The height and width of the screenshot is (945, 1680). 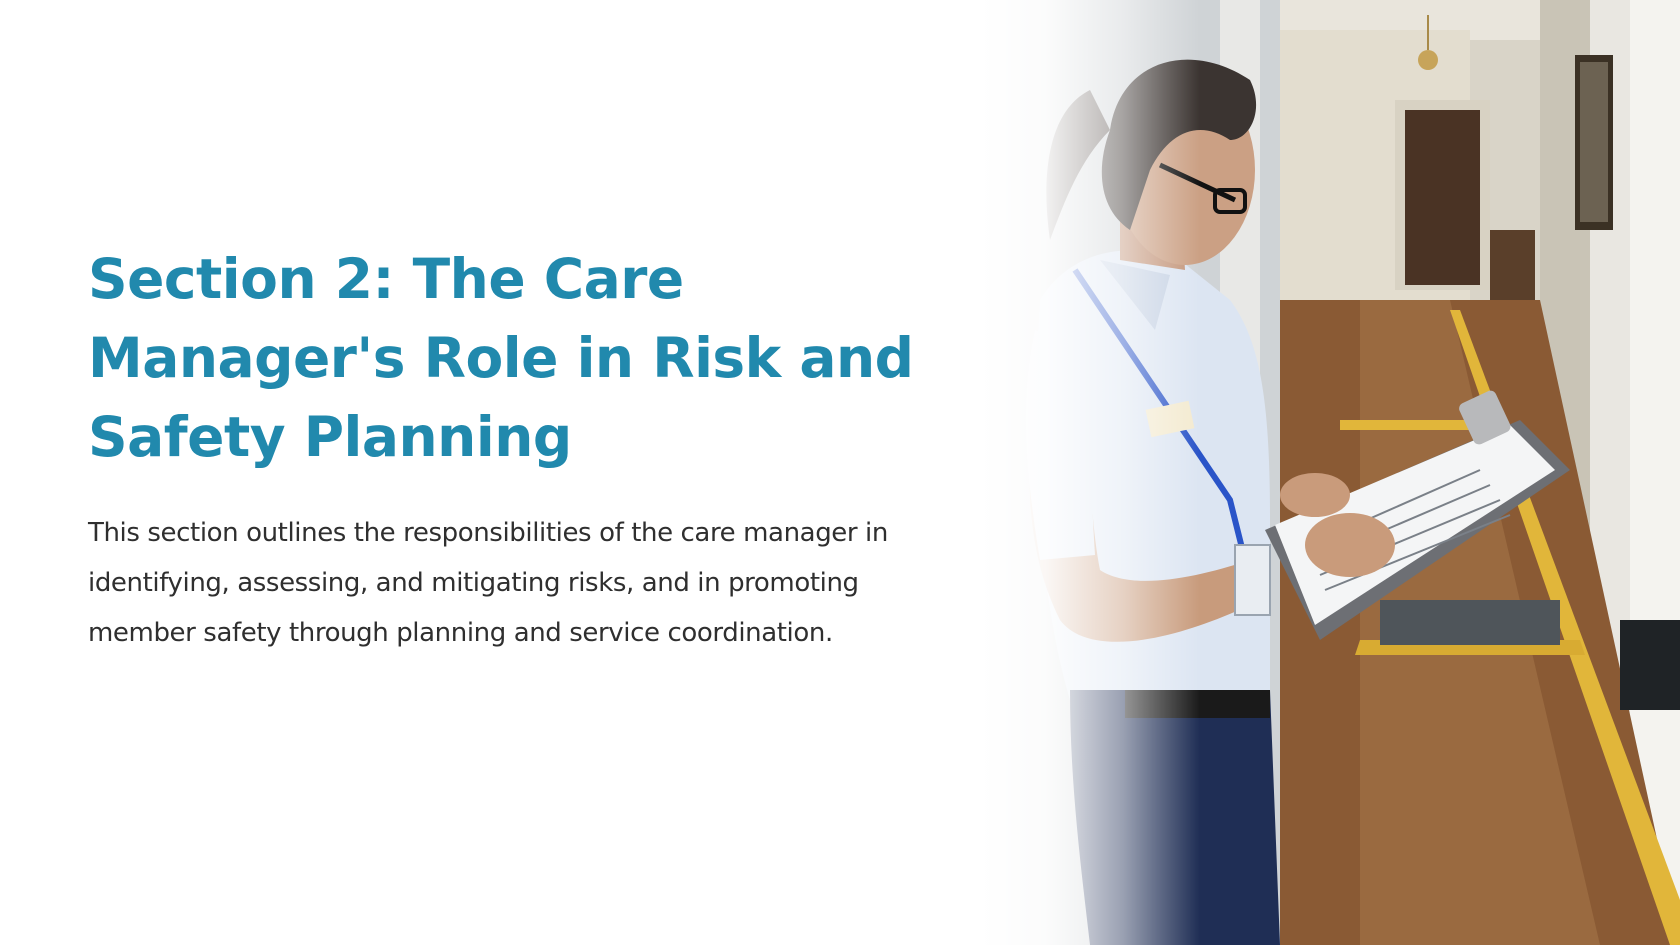 What do you see at coordinates (1090, 472) in the screenshot?
I see `image-fade-overlay` at bounding box center [1090, 472].